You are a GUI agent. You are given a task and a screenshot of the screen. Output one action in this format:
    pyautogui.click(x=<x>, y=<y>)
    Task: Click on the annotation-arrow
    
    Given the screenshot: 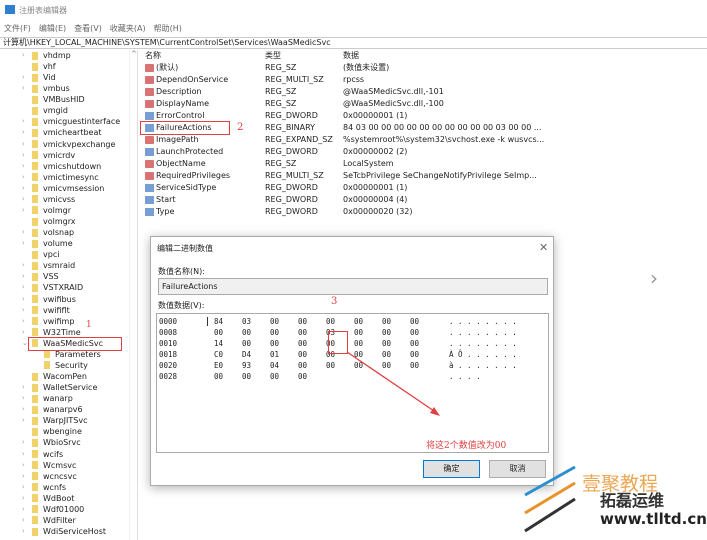 What is the action you would take?
    pyautogui.click(x=393, y=383)
    